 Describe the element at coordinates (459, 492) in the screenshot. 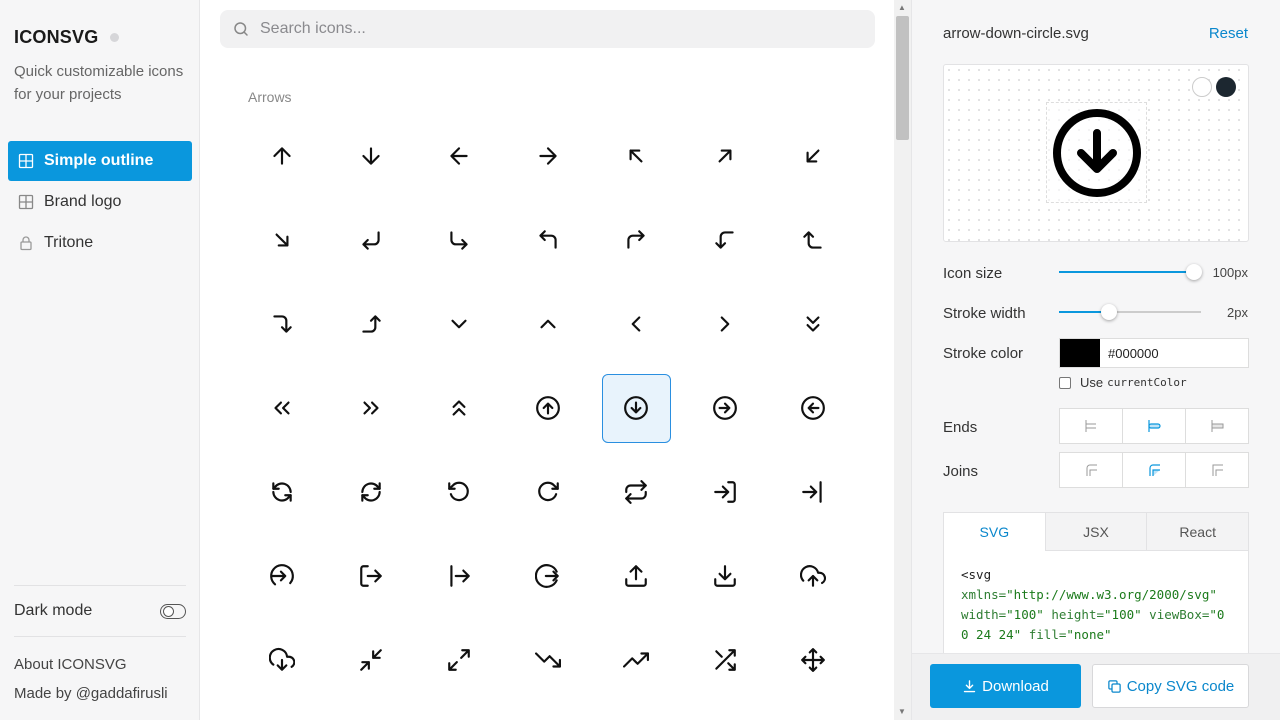

I see `icon-tile-rotate-ccw` at that location.